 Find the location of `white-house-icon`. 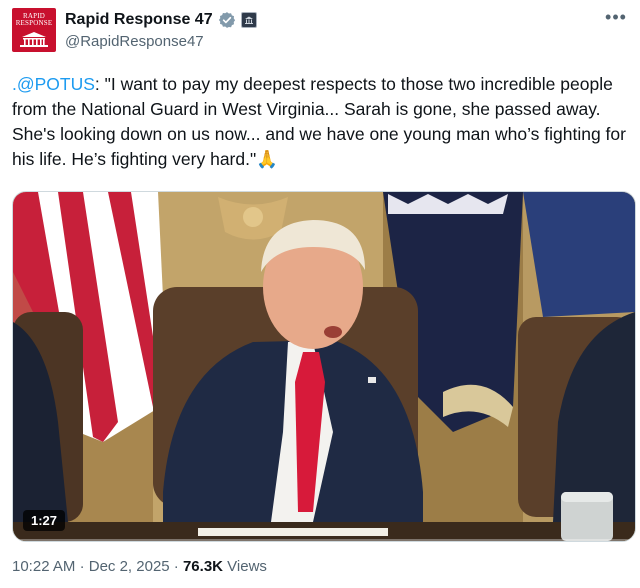

white-house-icon is located at coordinates (34, 39).